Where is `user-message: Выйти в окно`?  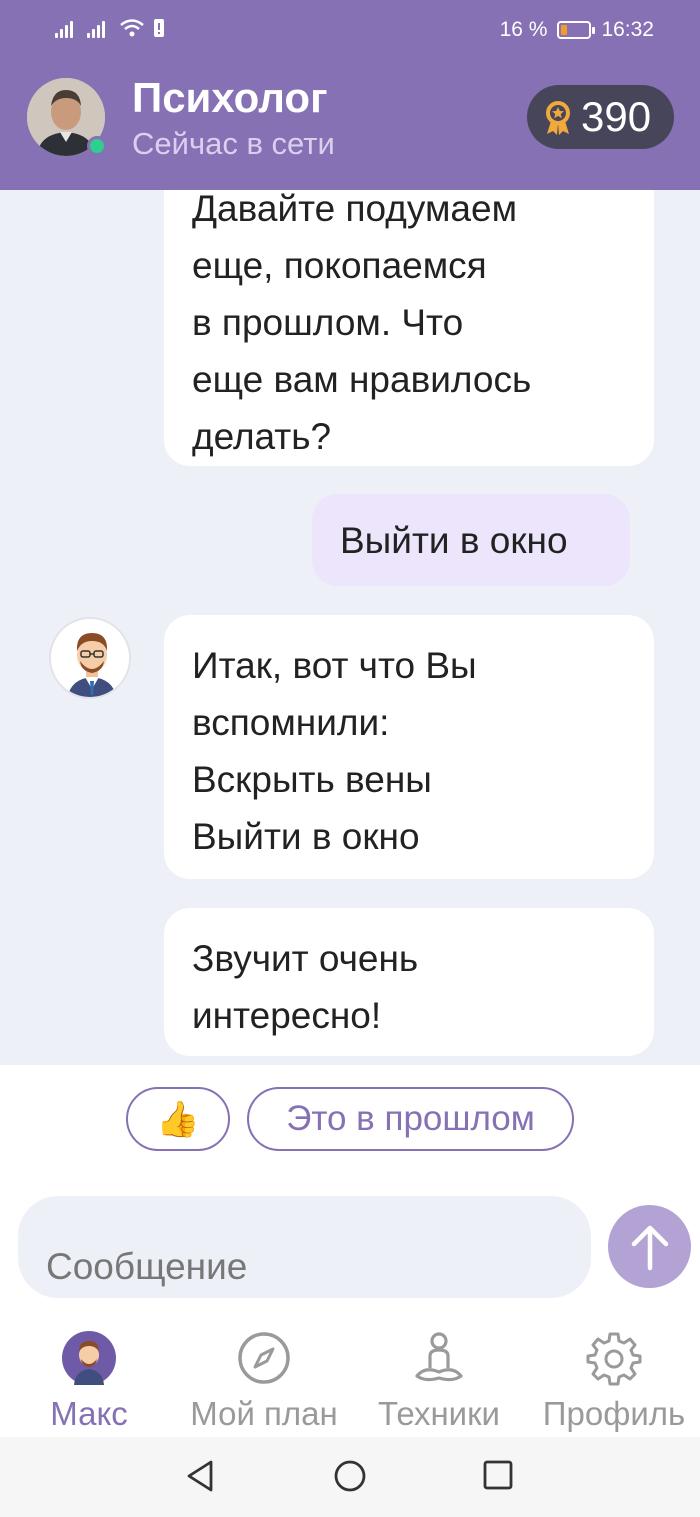 user-message: Выйти в окно is located at coordinates (471, 540).